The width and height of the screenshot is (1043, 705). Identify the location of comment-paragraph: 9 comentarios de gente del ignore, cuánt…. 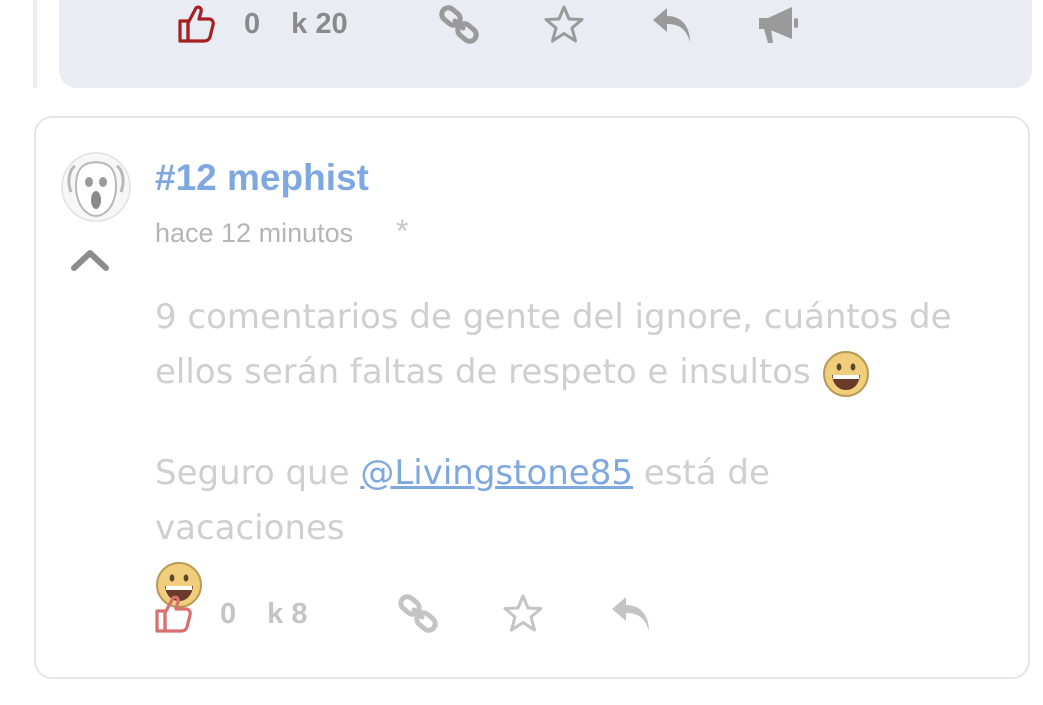
(555, 345).